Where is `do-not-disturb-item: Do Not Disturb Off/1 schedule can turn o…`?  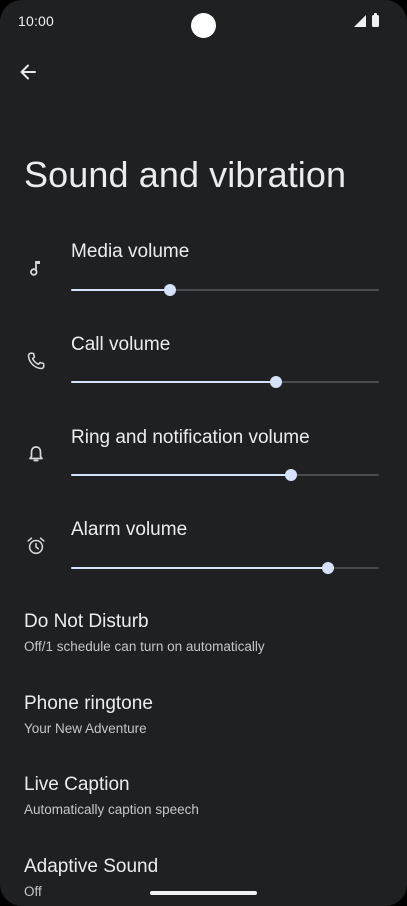 do-not-disturb-item: Do Not Disturb Off/1 schedule can turn o… is located at coordinates (203, 633).